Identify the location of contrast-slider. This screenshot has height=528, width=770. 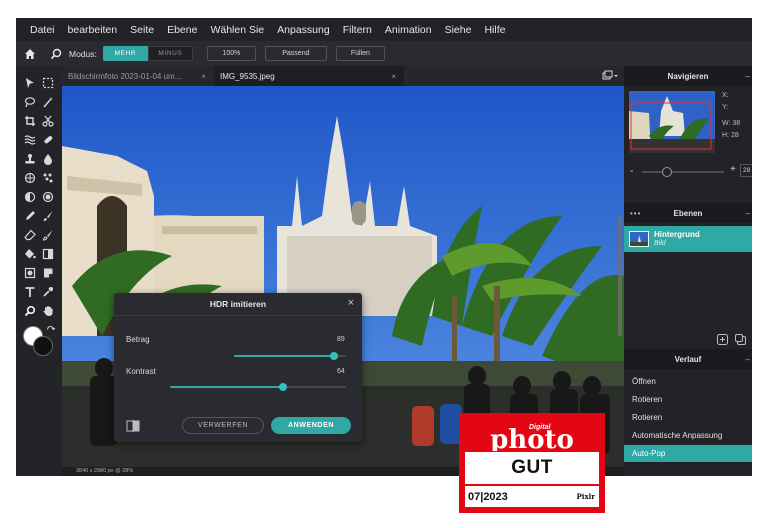
(258, 387).